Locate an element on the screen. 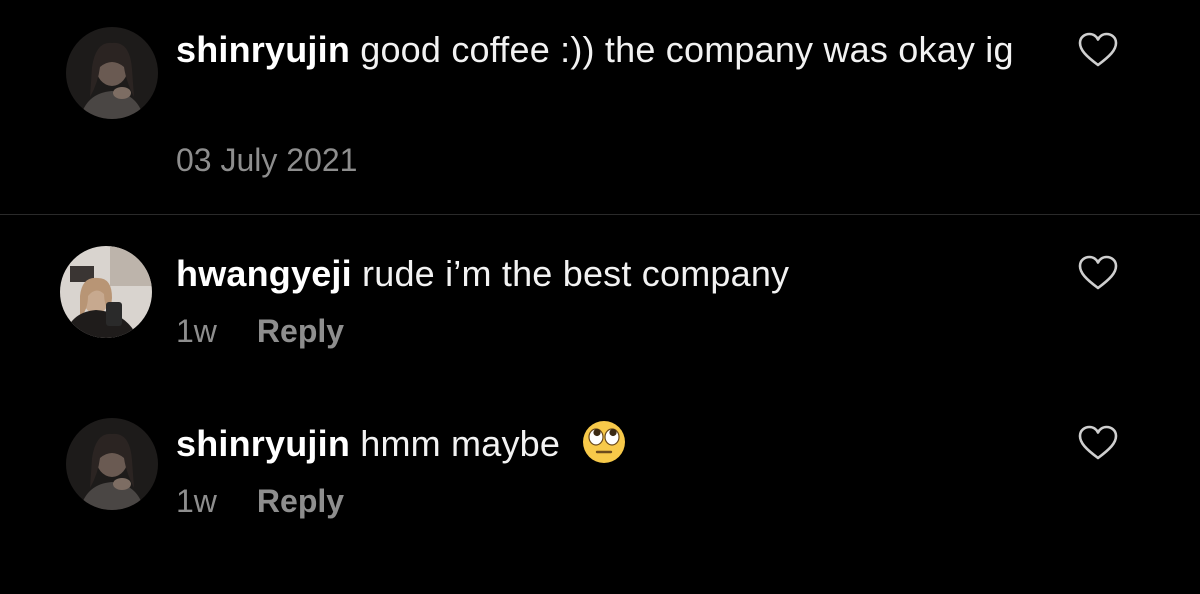  comment-username: shinryujin is located at coordinates (263, 443).